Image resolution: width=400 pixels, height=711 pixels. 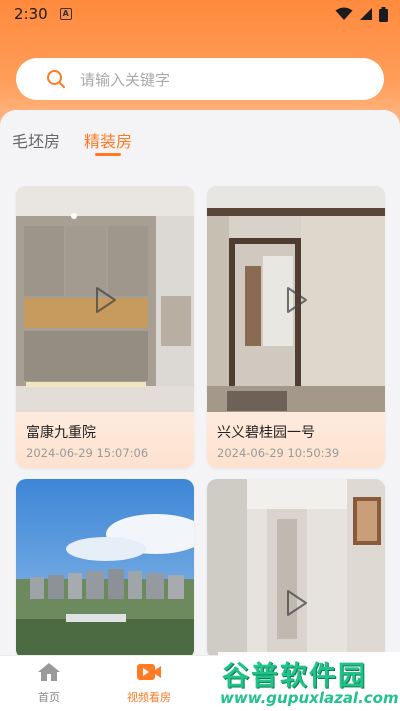 I want to click on nav-video-label: 视频看房, so click(x=149, y=697).